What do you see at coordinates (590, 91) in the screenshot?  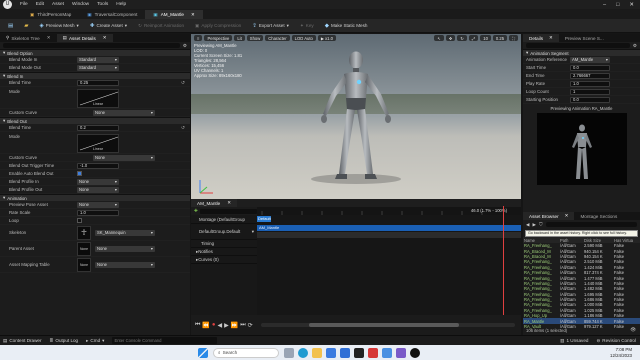 I see `loop-count-field: 1` at bounding box center [590, 91].